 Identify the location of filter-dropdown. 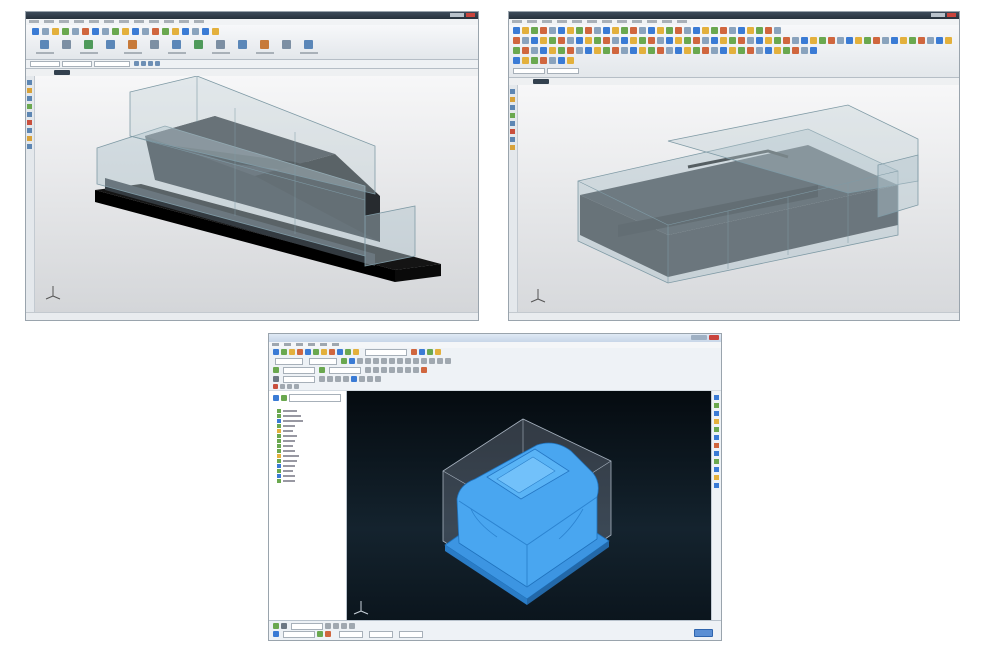
(45, 64).